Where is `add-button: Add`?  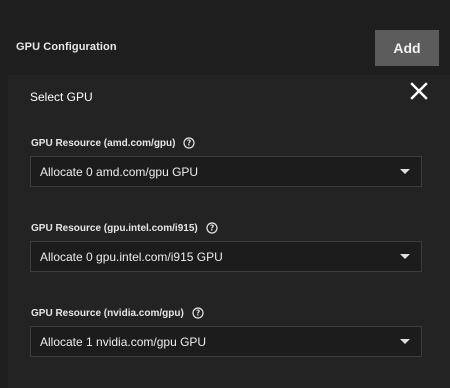 add-button: Add is located at coordinates (407, 48).